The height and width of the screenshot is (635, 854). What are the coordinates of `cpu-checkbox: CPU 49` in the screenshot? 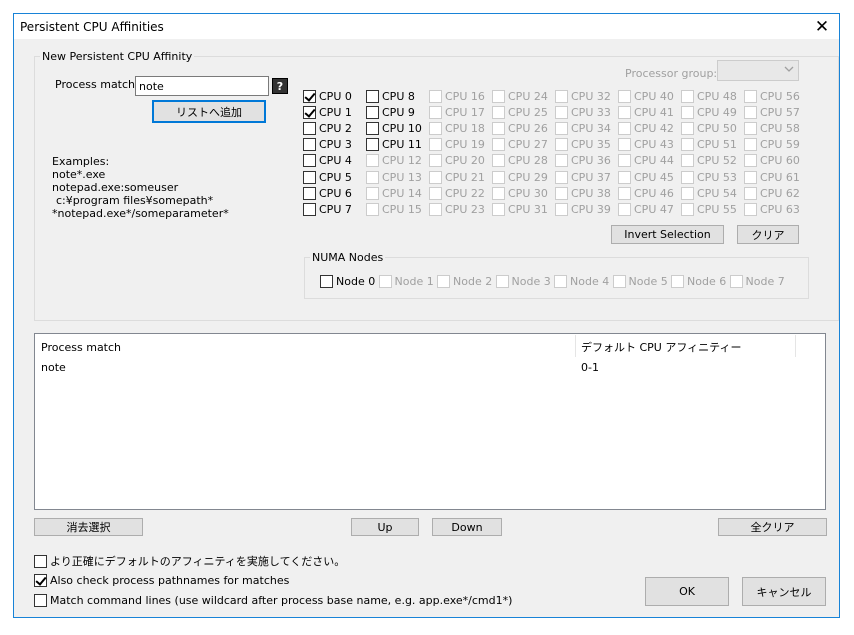 It's located at (709, 112).